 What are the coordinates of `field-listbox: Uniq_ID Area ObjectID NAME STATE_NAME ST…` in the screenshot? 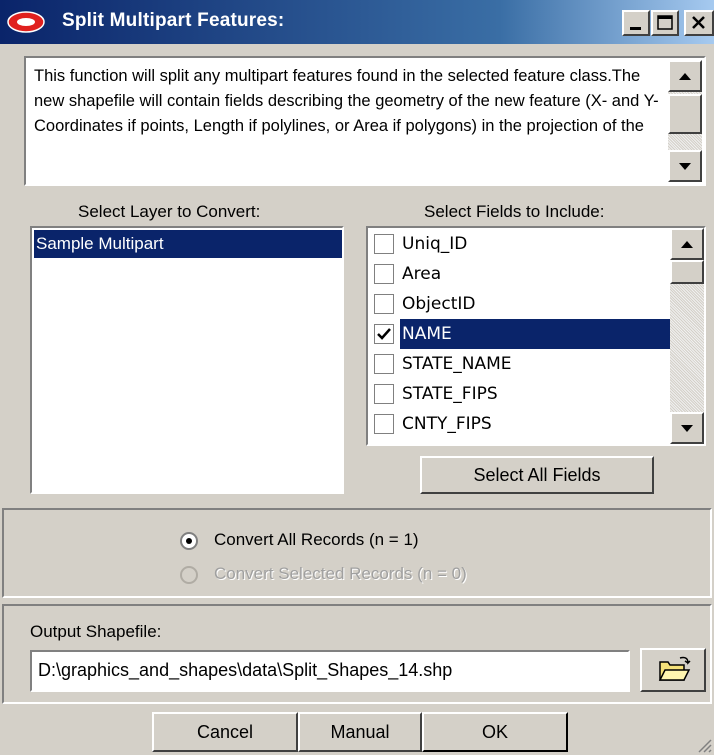 It's located at (536, 336).